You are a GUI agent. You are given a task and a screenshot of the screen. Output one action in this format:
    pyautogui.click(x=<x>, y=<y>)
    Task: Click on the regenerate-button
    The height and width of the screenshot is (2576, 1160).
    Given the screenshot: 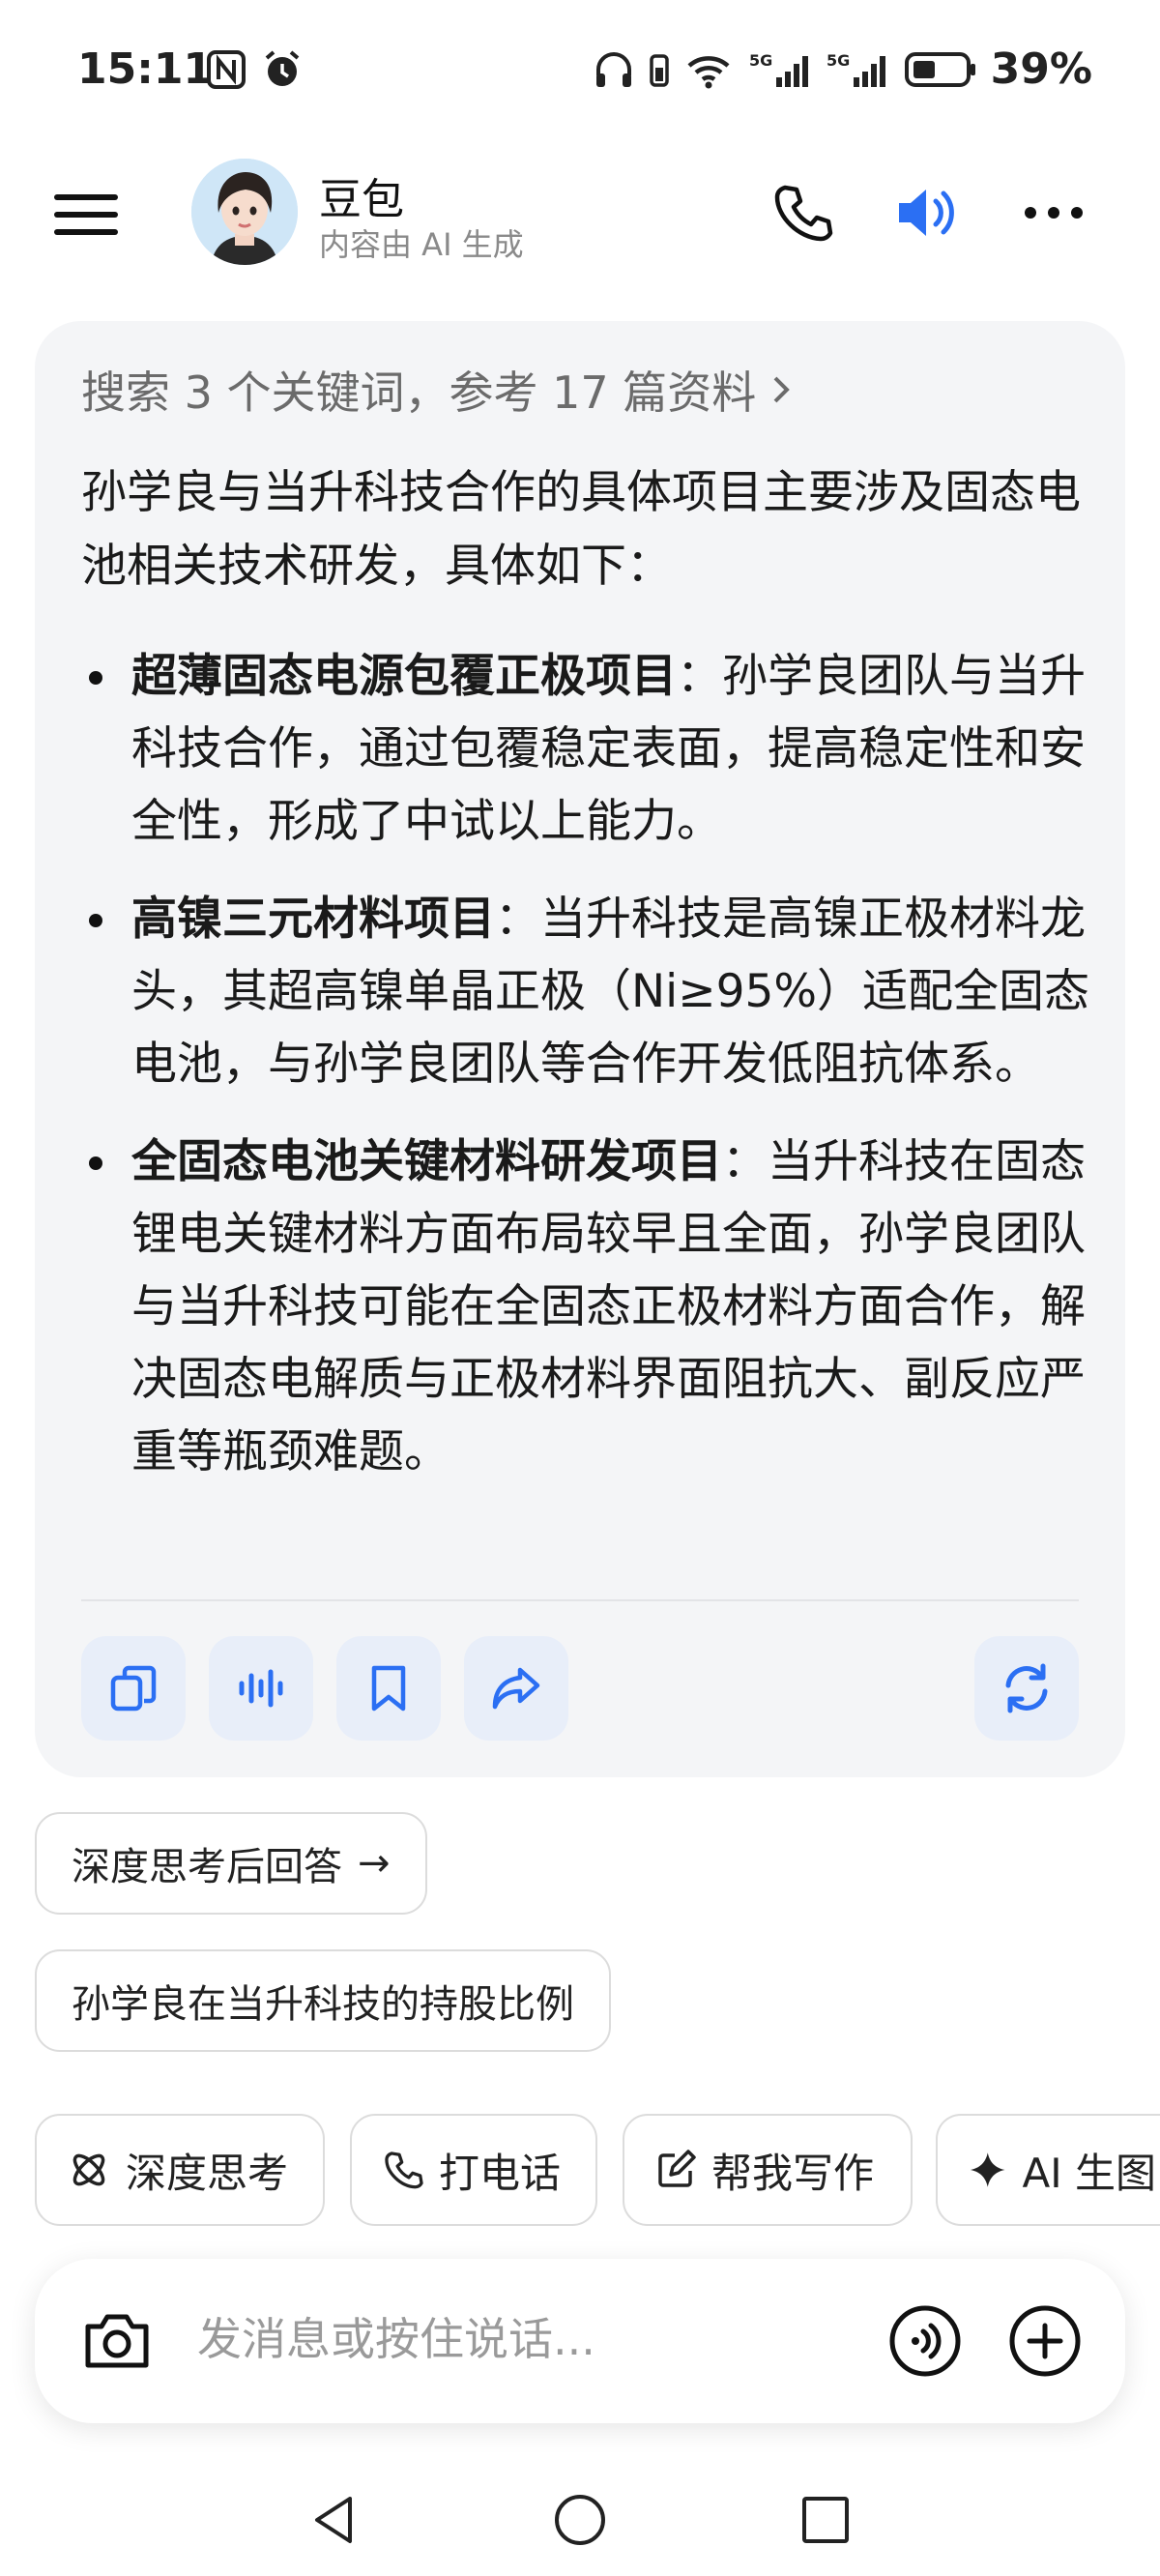 What is the action you would take?
    pyautogui.click(x=1026, y=1688)
    